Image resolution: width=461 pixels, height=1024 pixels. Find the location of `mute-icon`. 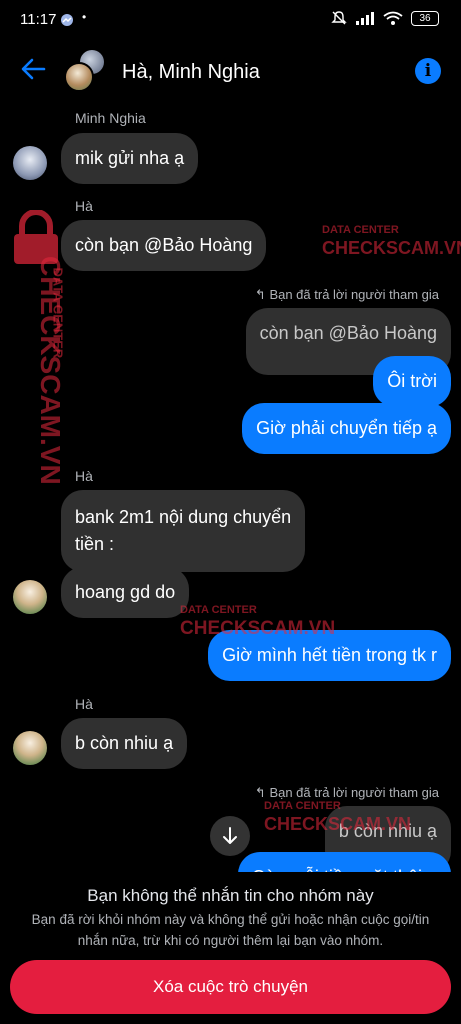

mute-icon is located at coordinates (339, 18).